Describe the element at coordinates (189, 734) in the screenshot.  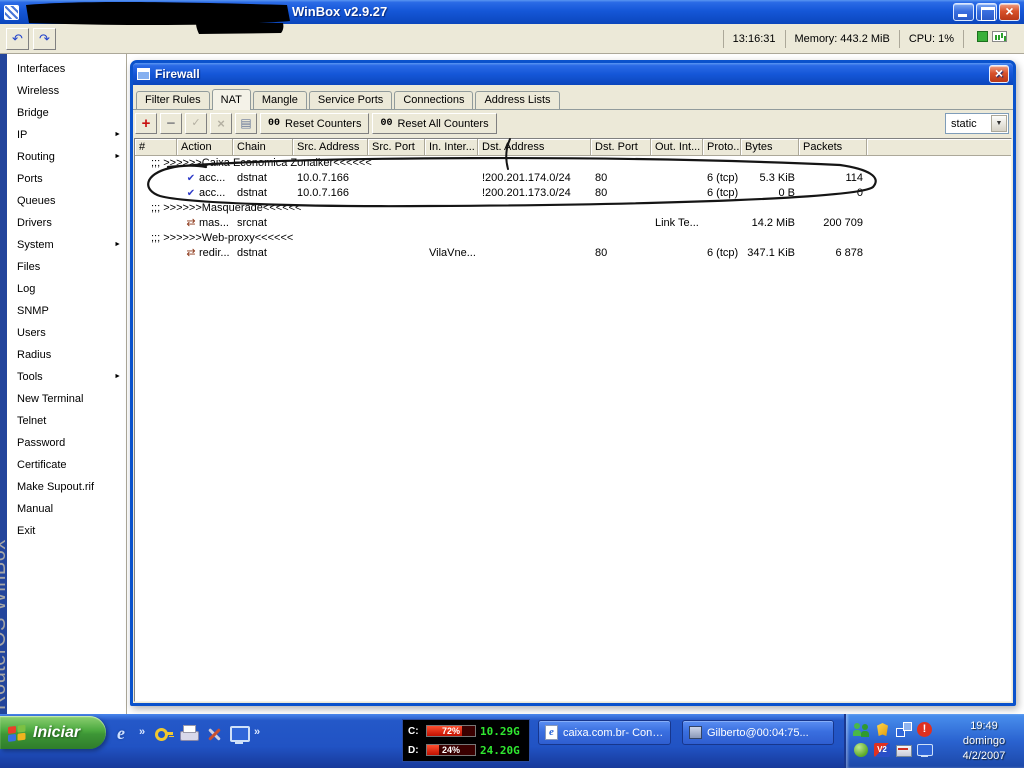
I see `printer-icon` at that location.